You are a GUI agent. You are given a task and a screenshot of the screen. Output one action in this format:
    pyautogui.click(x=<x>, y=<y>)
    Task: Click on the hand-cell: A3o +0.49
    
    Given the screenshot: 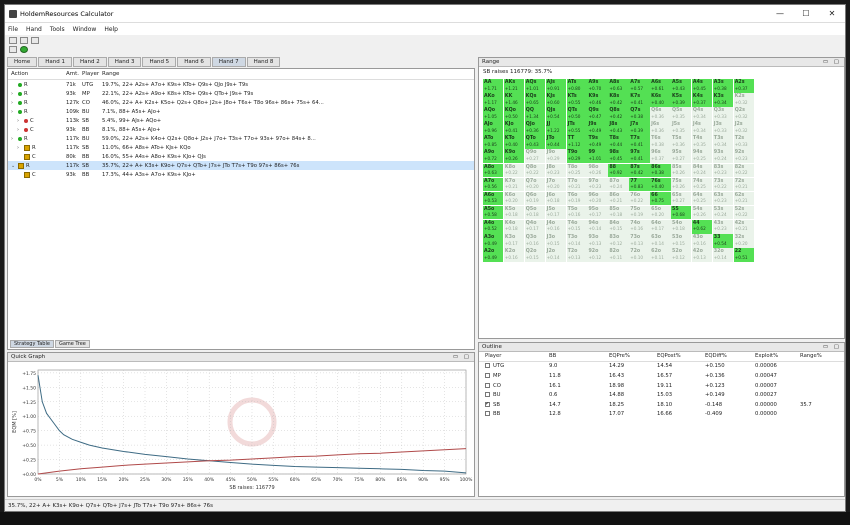 What is the action you would take?
    pyautogui.click(x=493, y=241)
    